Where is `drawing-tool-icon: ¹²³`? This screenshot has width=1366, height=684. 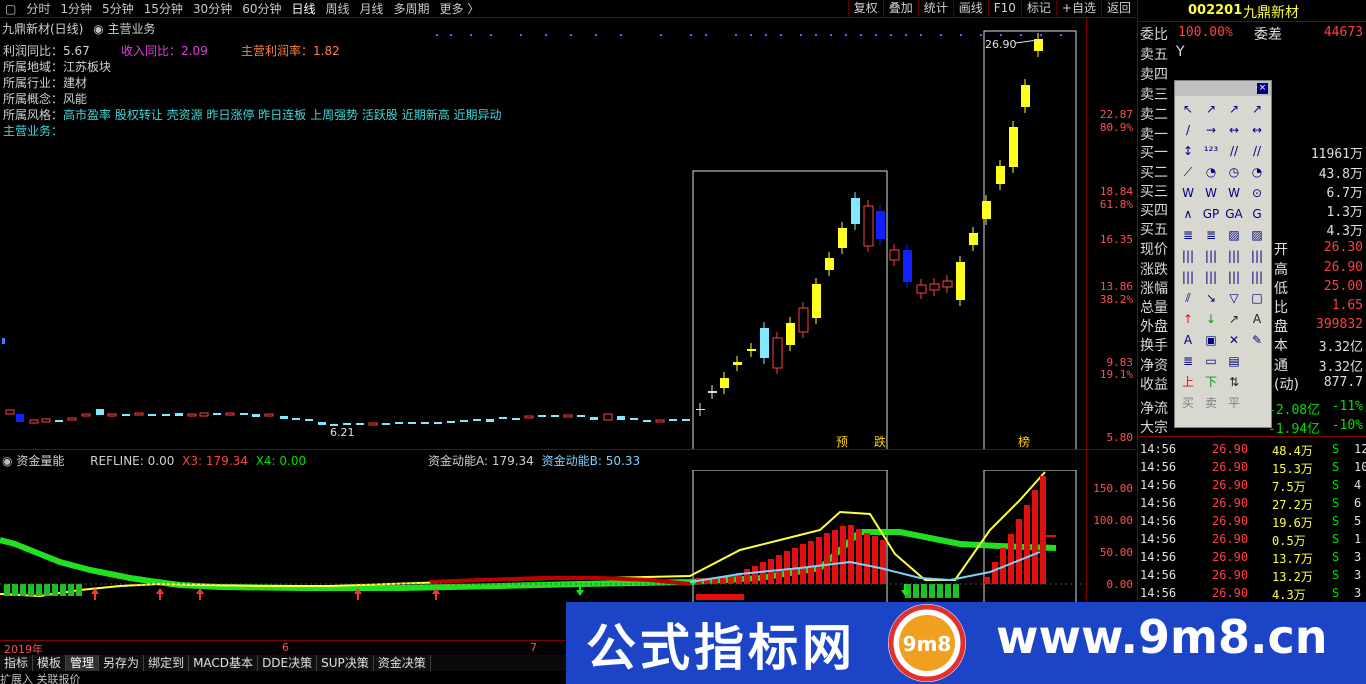
drawing-tool-icon: ¹²³ is located at coordinates (1211, 151).